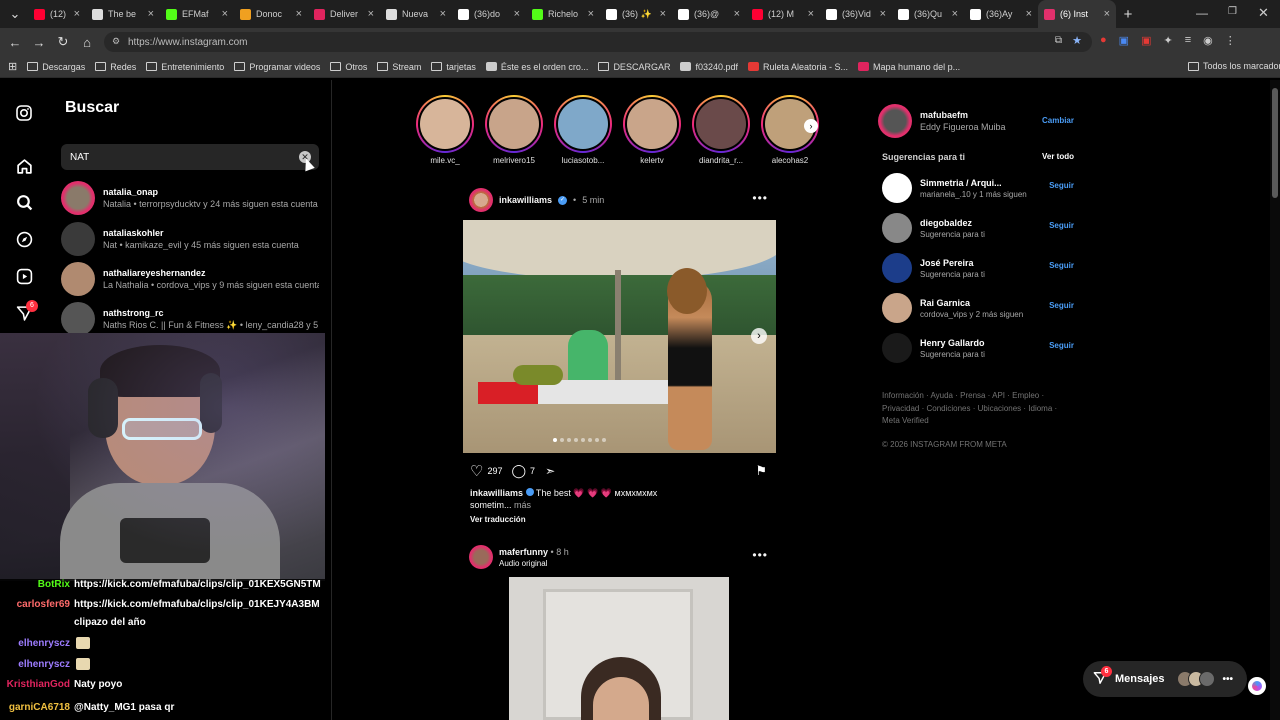  Describe the element at coordinates (56, 67) in the screenshot. I see `bookmark-item: Descargas` at that location.